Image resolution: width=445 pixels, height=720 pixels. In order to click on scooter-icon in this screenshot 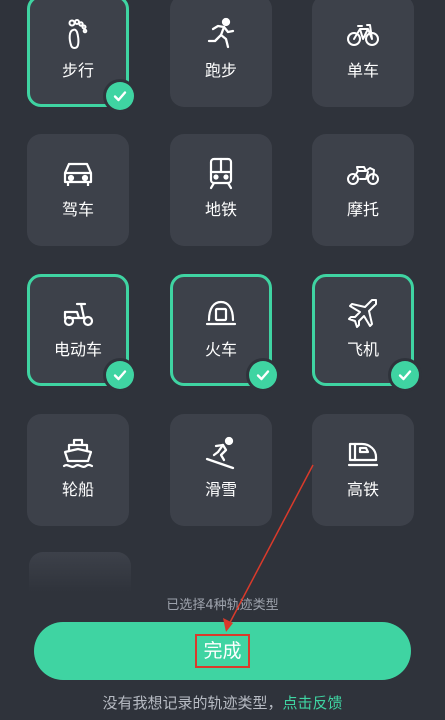, I will do `click(78, 313)`.